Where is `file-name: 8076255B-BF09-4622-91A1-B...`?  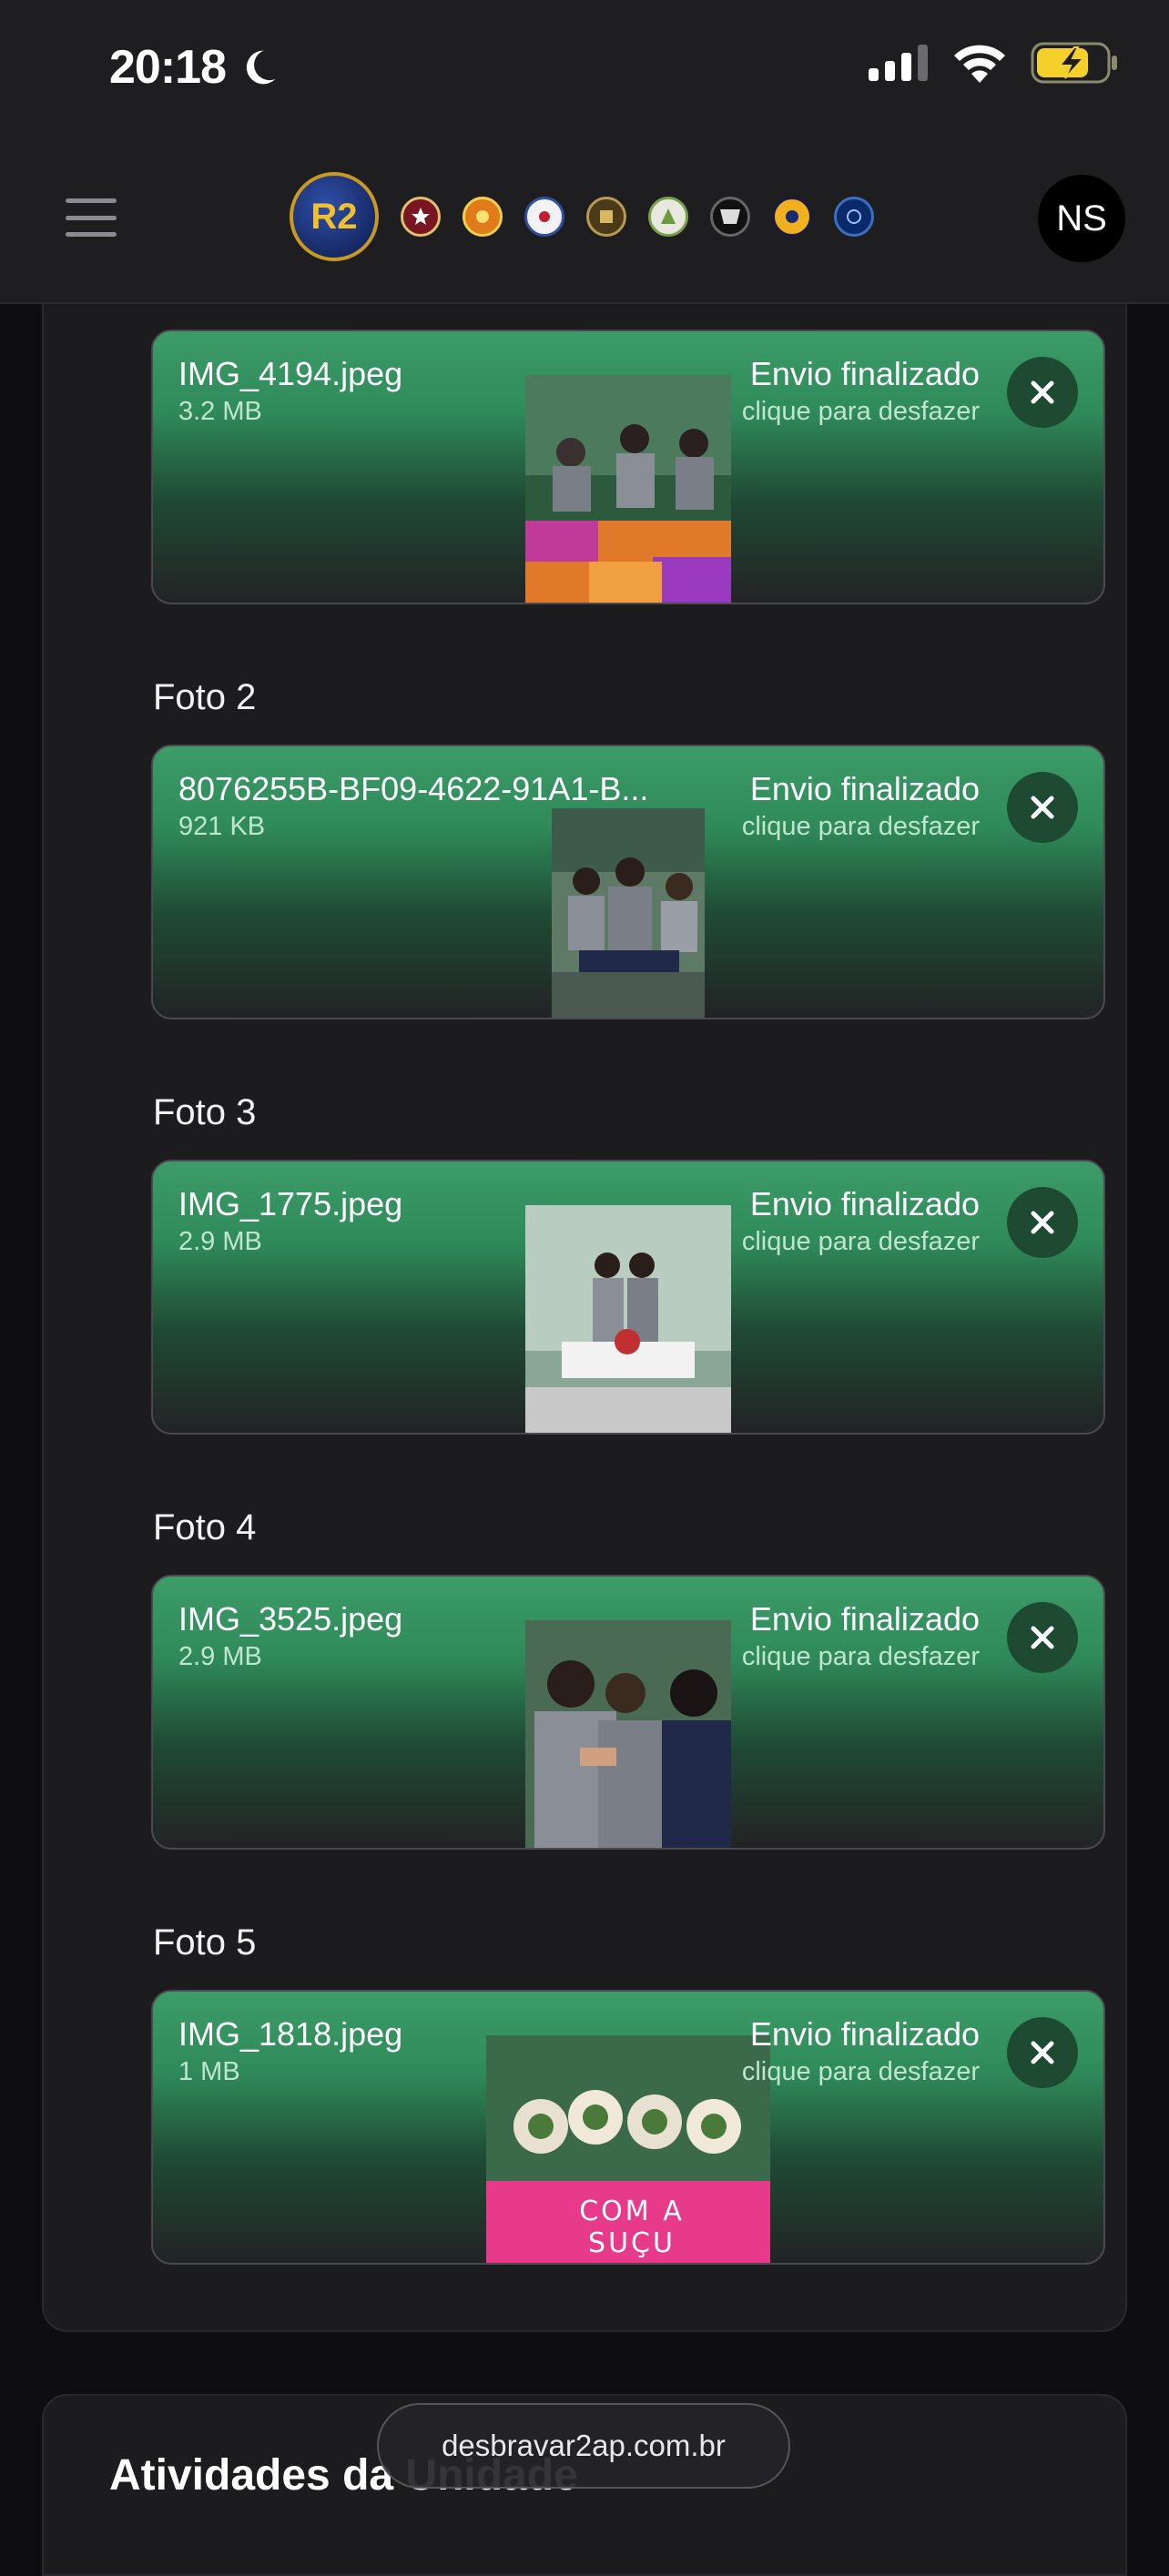
file-name: 8076255B-BF09-4622-91A1-B... is located at coordinates (413, 788).